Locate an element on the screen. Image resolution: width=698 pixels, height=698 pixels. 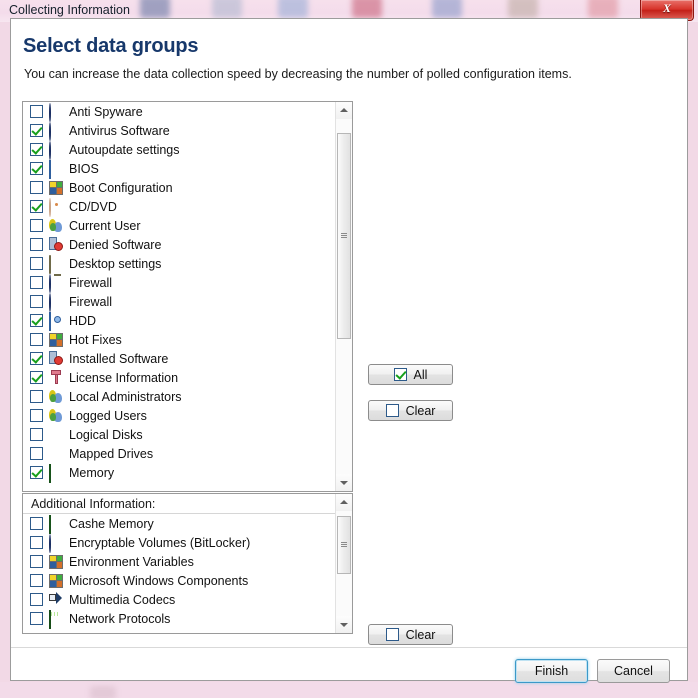
data-groups-scrollbar is located at coordinates (343, 296).